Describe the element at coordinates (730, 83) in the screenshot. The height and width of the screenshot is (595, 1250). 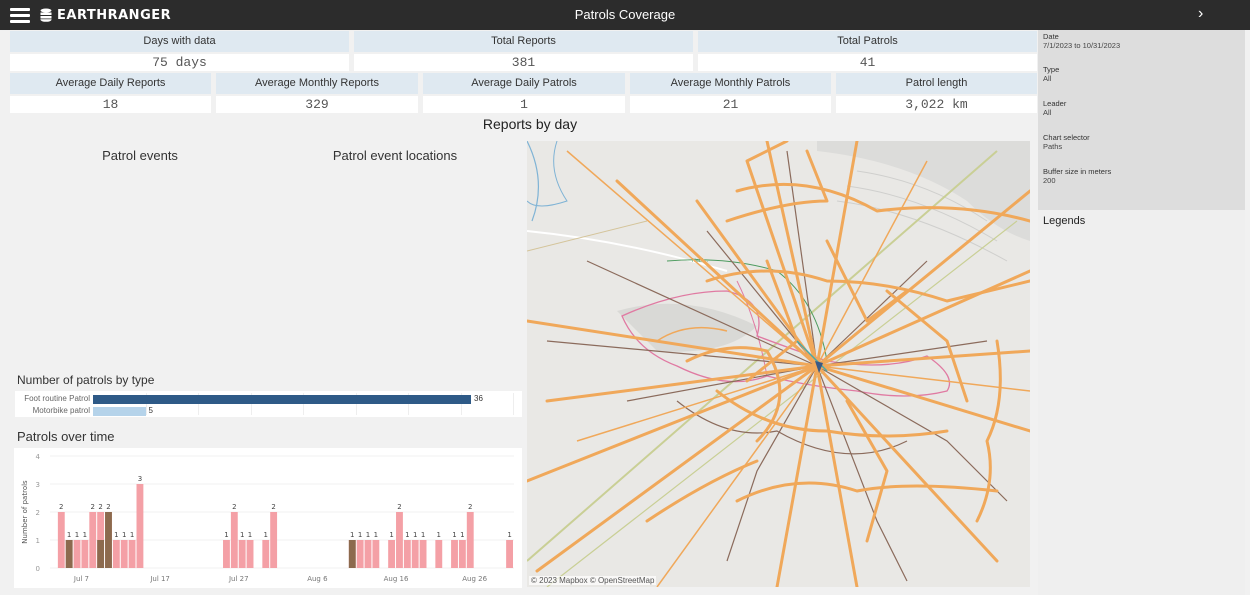
I see `kpi-label: Average Monthly Patrols` at that location.